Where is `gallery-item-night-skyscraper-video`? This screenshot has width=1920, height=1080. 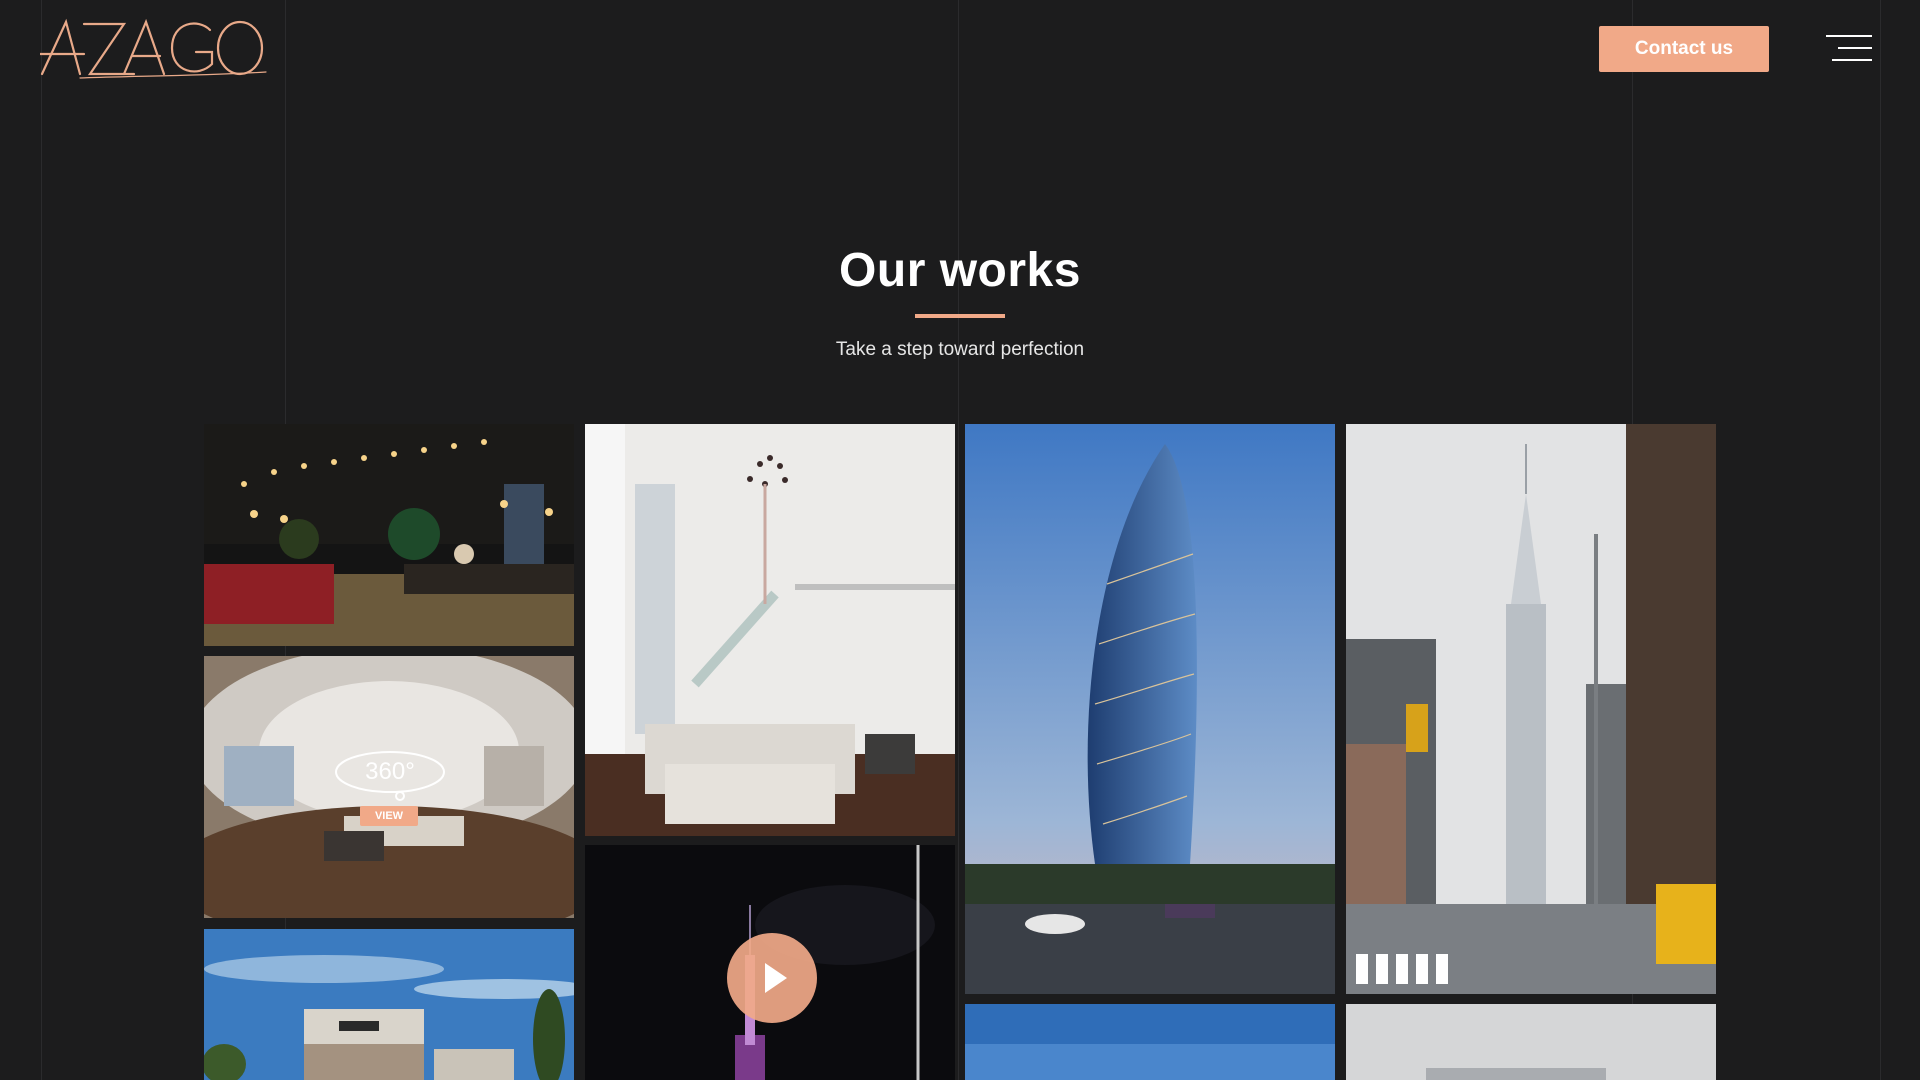
gallery-item-night-skyscraper-video is located at coordinates (770, 962).